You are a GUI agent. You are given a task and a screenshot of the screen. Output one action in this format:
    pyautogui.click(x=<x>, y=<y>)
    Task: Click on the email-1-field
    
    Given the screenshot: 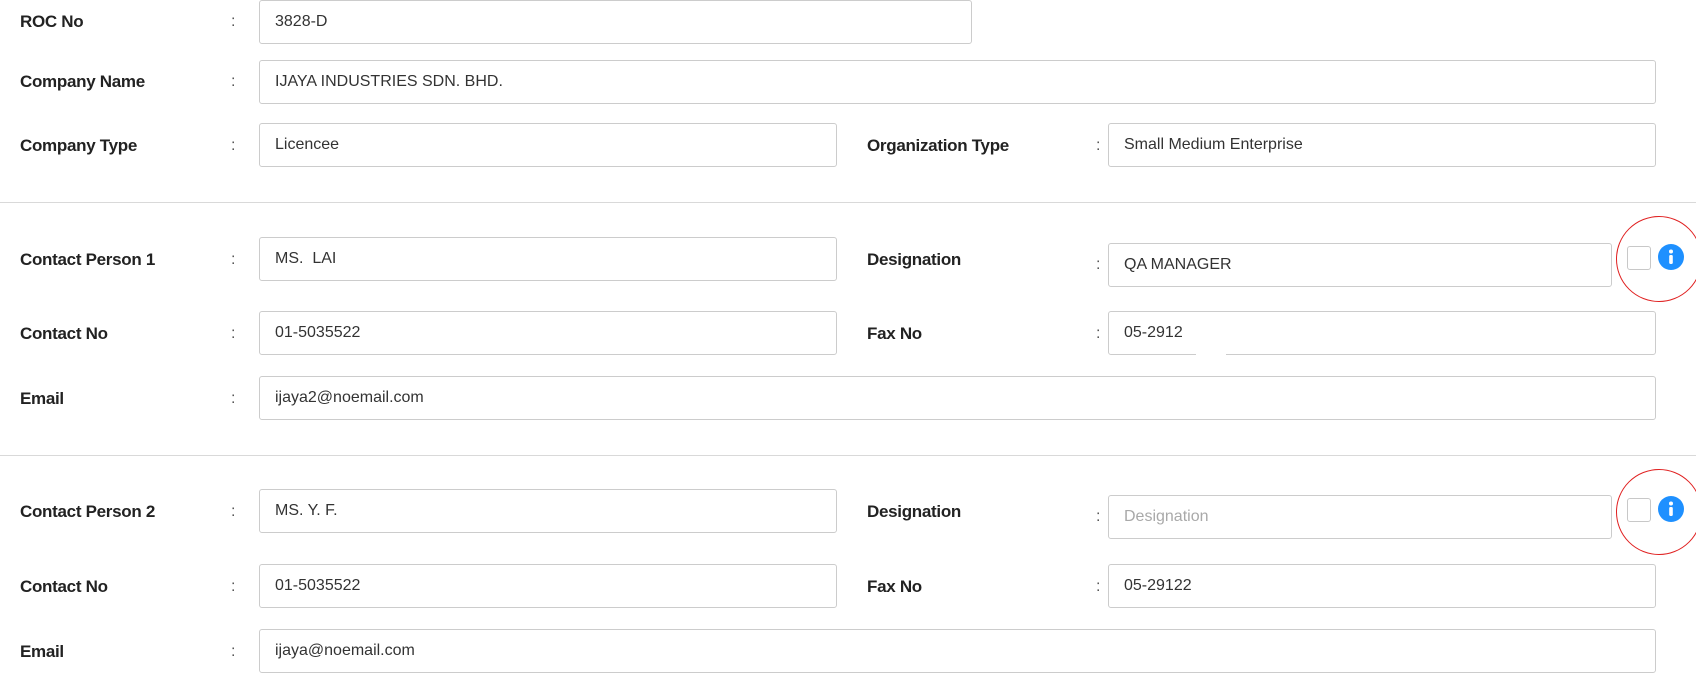 What is the action you would take?
    pyautogui.click(x=957, y=398)
    